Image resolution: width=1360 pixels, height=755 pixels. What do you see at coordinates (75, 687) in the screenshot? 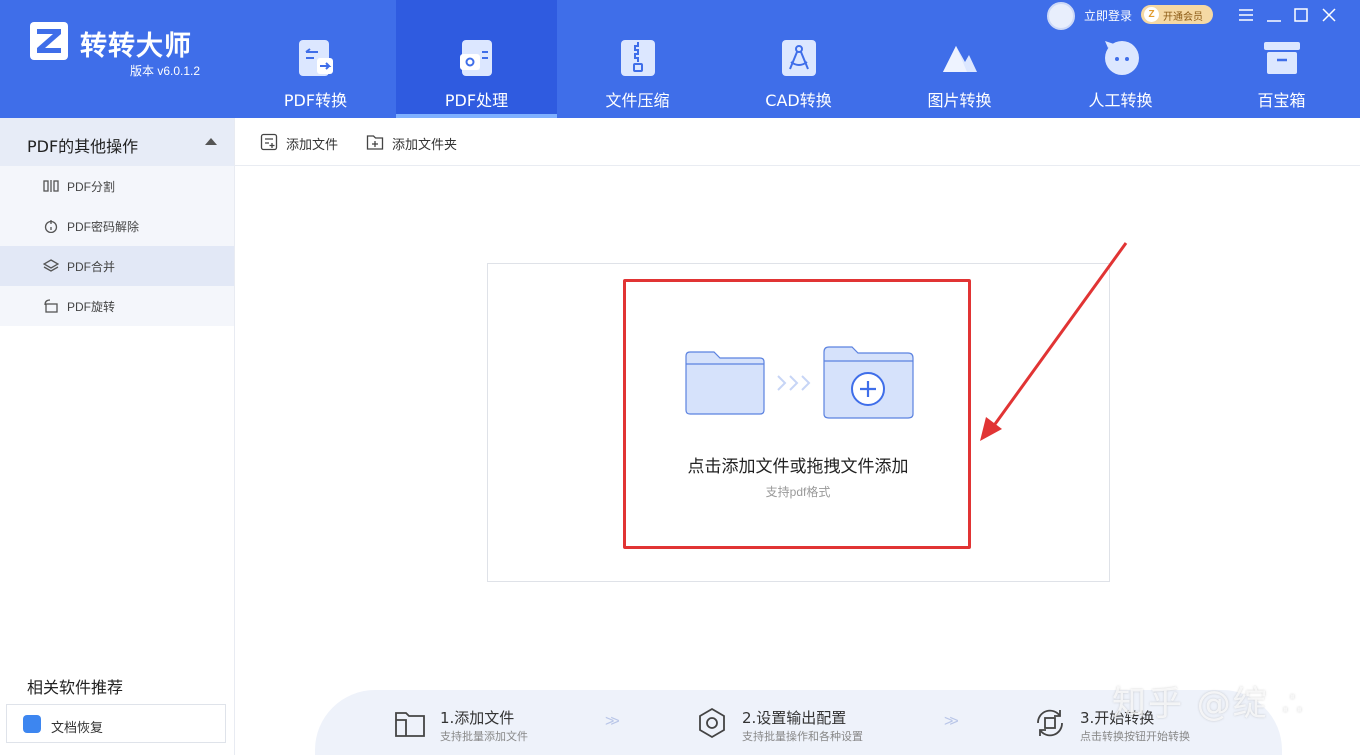
I see `recommend-title: 相关软件推荐` at bounding box center [75, 687].